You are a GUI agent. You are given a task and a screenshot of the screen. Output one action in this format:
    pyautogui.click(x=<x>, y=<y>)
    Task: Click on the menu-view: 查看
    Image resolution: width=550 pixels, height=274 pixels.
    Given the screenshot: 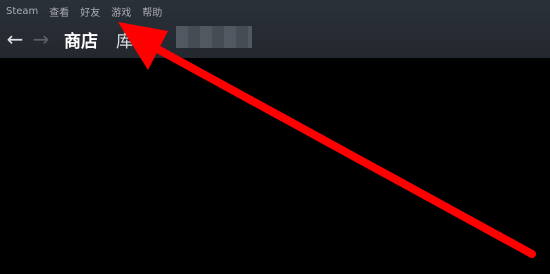 What is the action you would take?
    pyautogui.click(x=59, y=11)
    